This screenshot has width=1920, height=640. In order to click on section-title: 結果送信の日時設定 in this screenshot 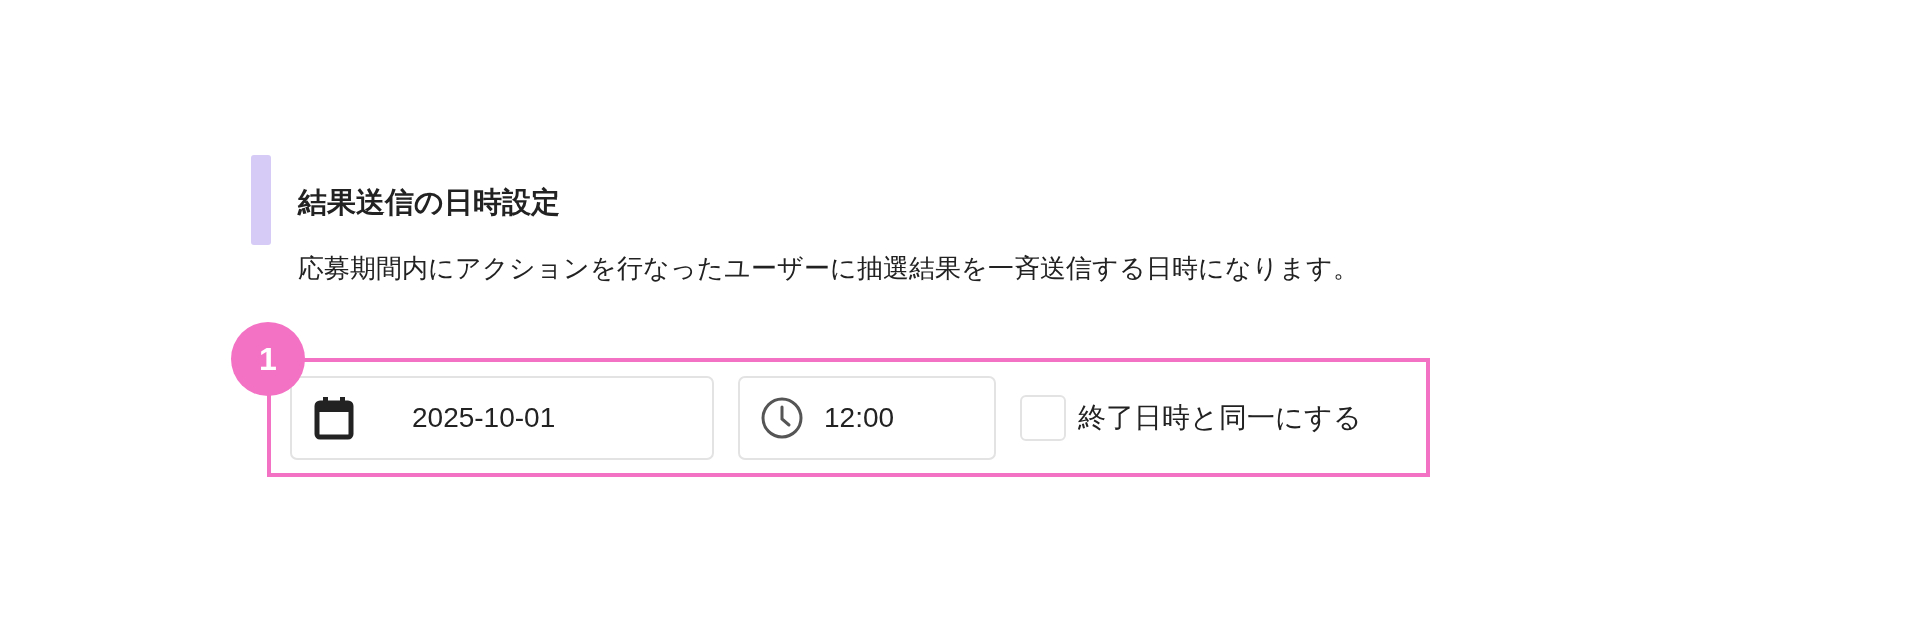, I will do `click(429, 202)`.